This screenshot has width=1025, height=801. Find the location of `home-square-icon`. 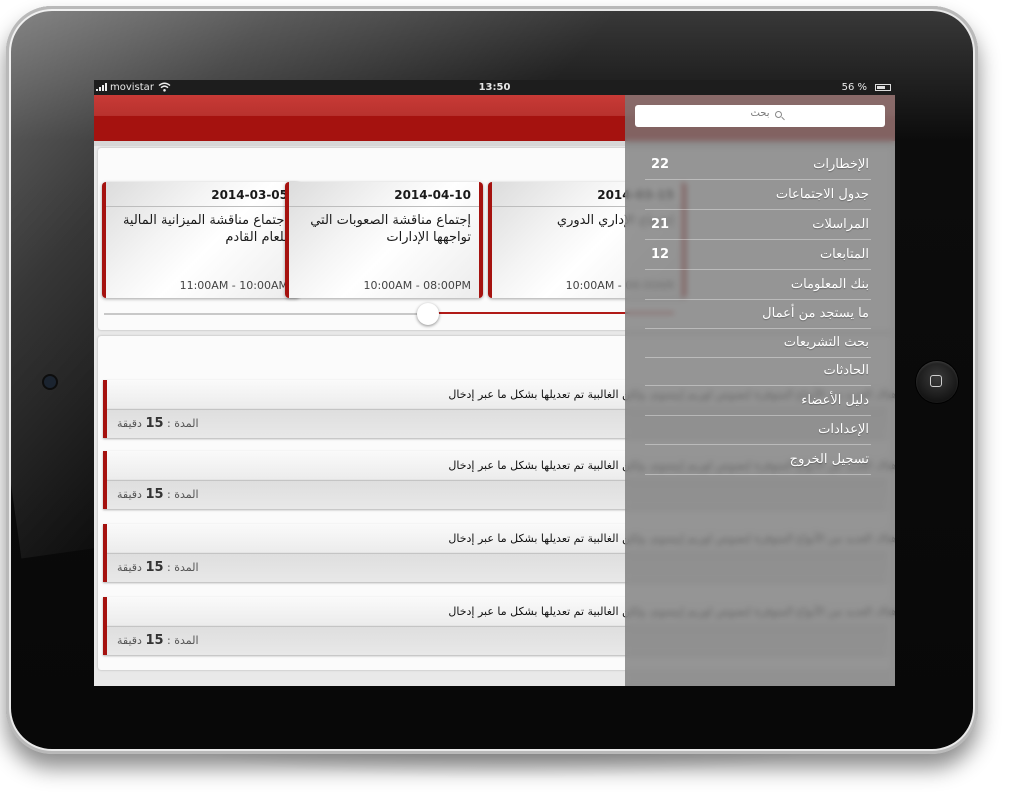

home-square-icon is located at coordinates (936, 381).